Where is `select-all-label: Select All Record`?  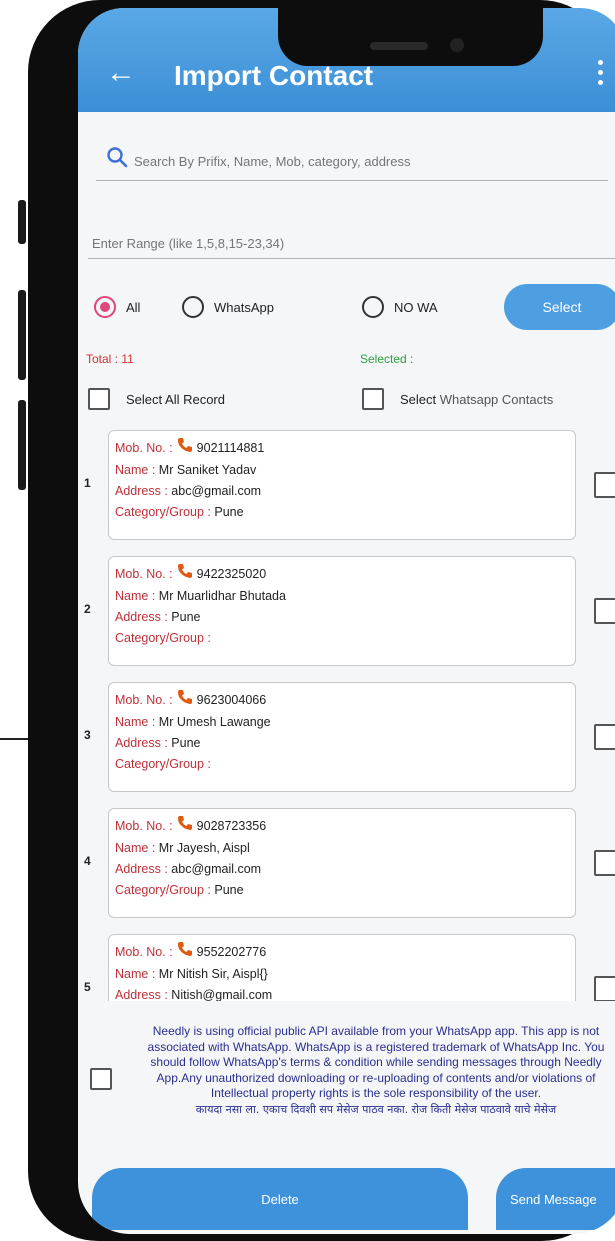 select-all-label: Select All Record is located at coordinates (175, 399).